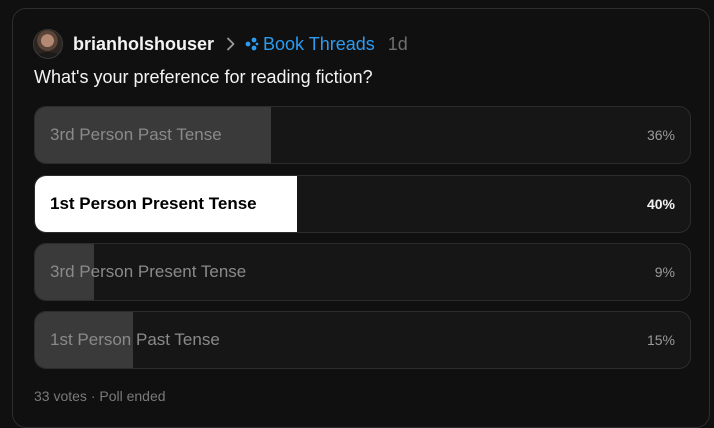 The image size is (714, 428). Describe the element at coordinates (664, 272) in the screenshot. I see `poll-option-percent: 9%` at that location.